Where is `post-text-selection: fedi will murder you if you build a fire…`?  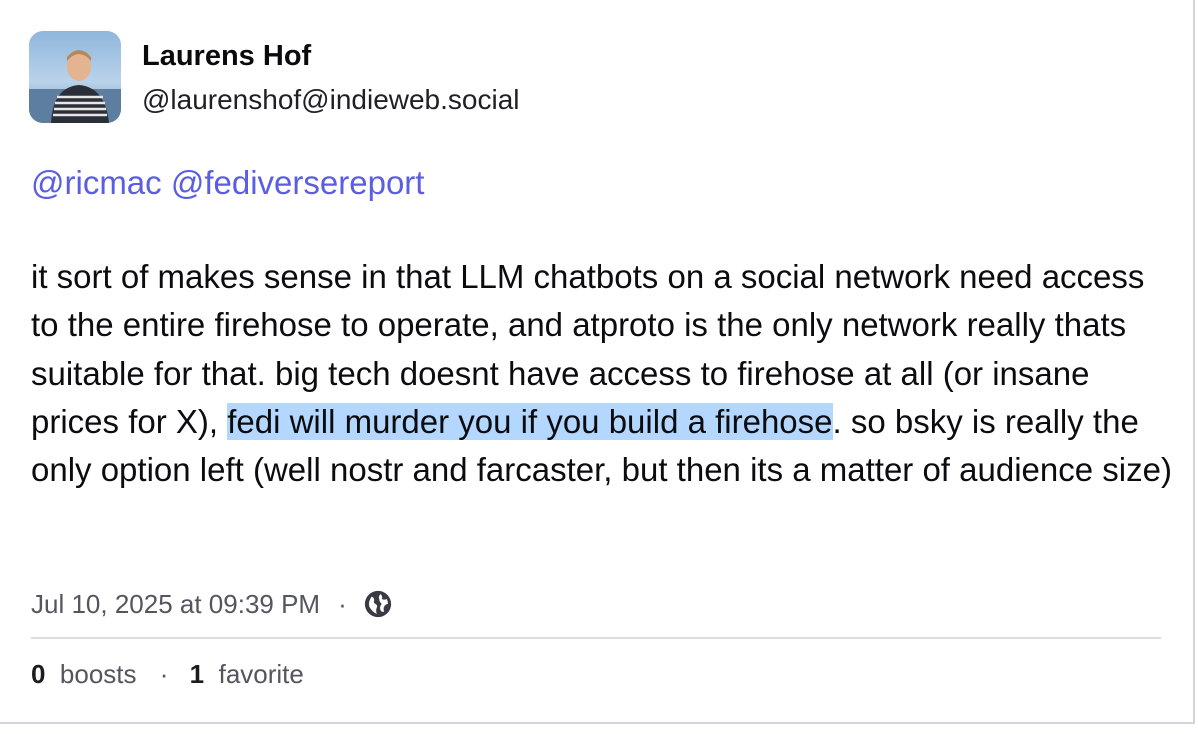 post-text-selection: fedi will murder you if you build a fire… is located at coordinates (530, 421).